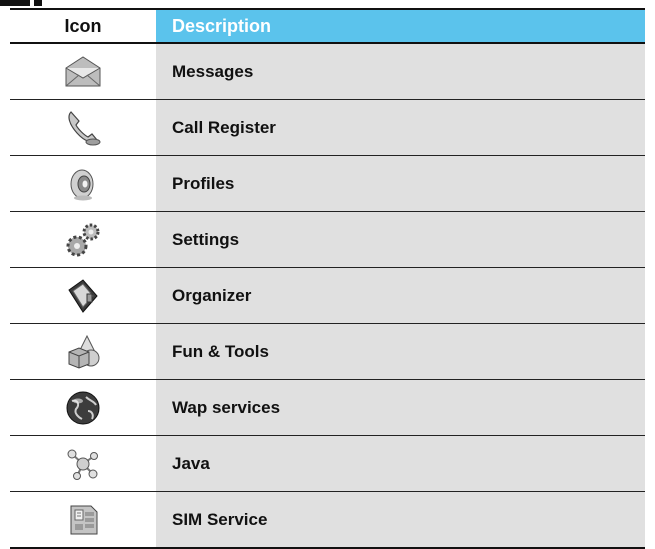 The image size is (655, 549). Describe the element at coordinates (83, 127) in the screenshot. I see `phone-handset-icon` at that location.